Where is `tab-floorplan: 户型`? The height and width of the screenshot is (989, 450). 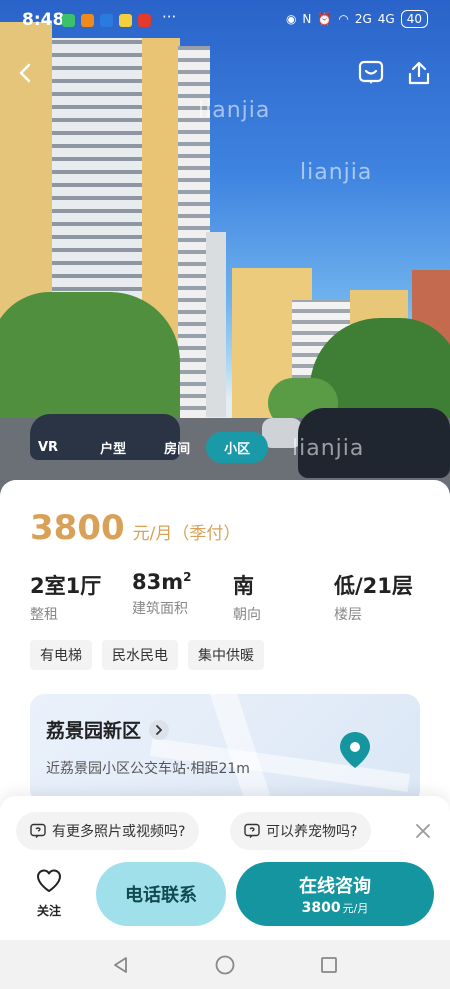 tab-floorplan: 户型 is located at coordinates (113, 447).